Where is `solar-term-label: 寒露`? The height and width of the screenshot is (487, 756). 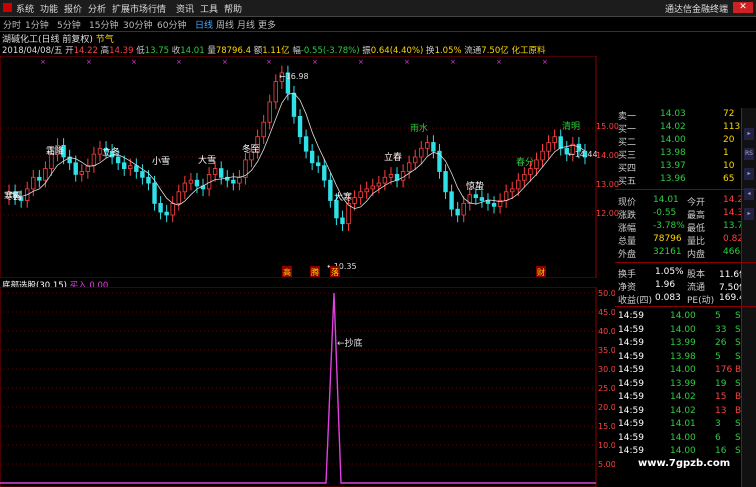 solar-term-label: 寒露 is located at coordinates (13, 196).